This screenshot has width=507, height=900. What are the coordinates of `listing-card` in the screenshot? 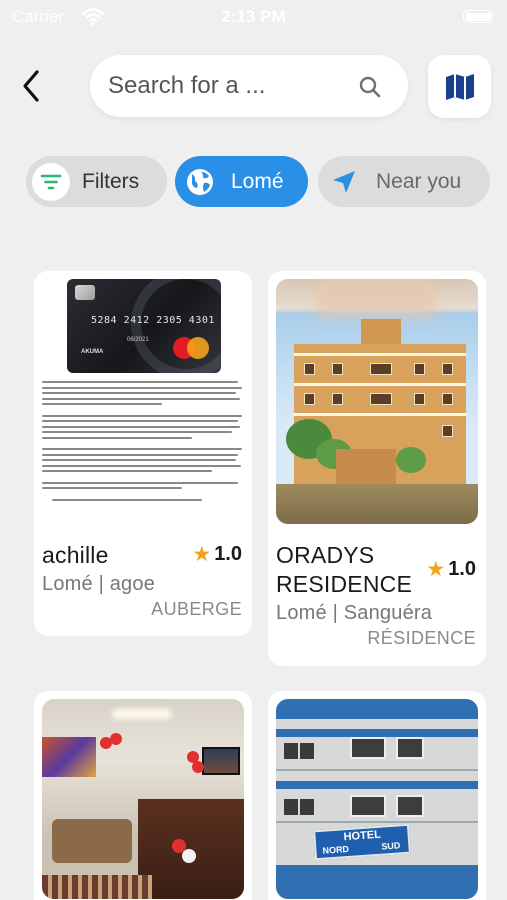 It's located at (143, 795).